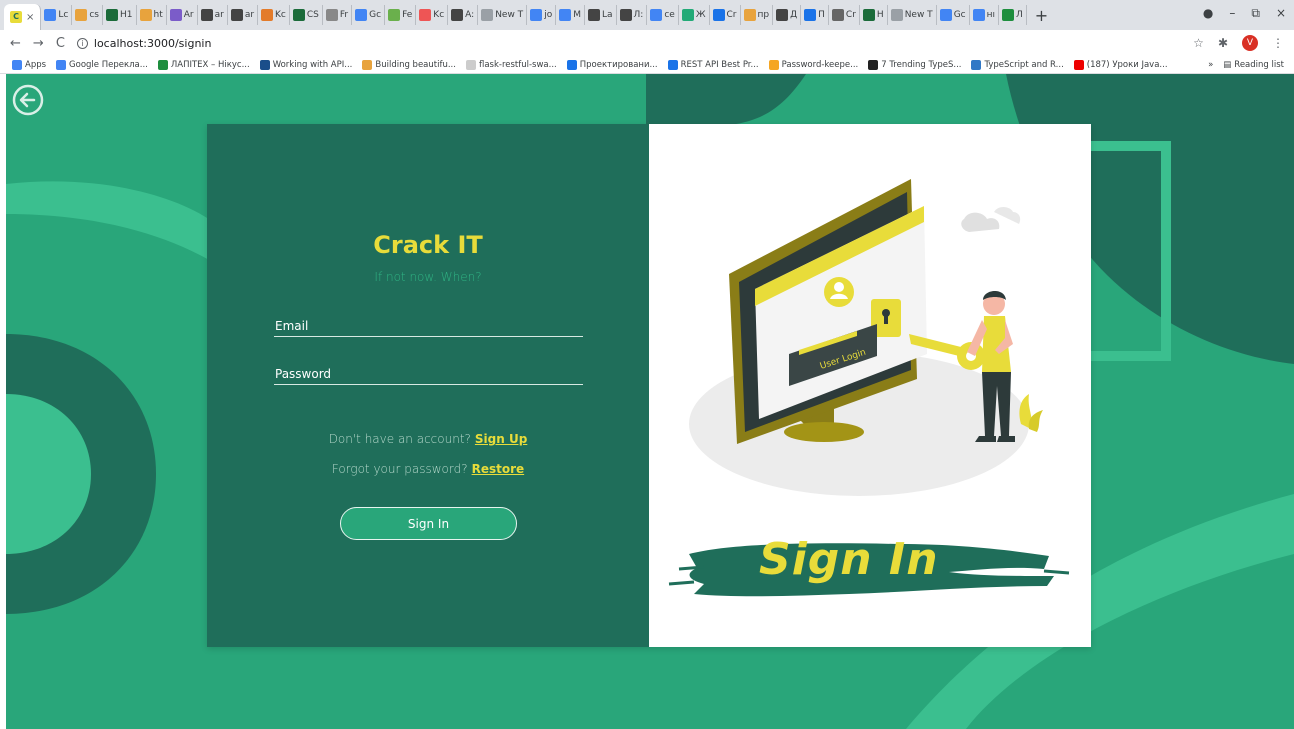  What do you see at coordinates (306, 15) in the screenshot?
I see `browser-tab: CS` at bounding box center [306, 15].